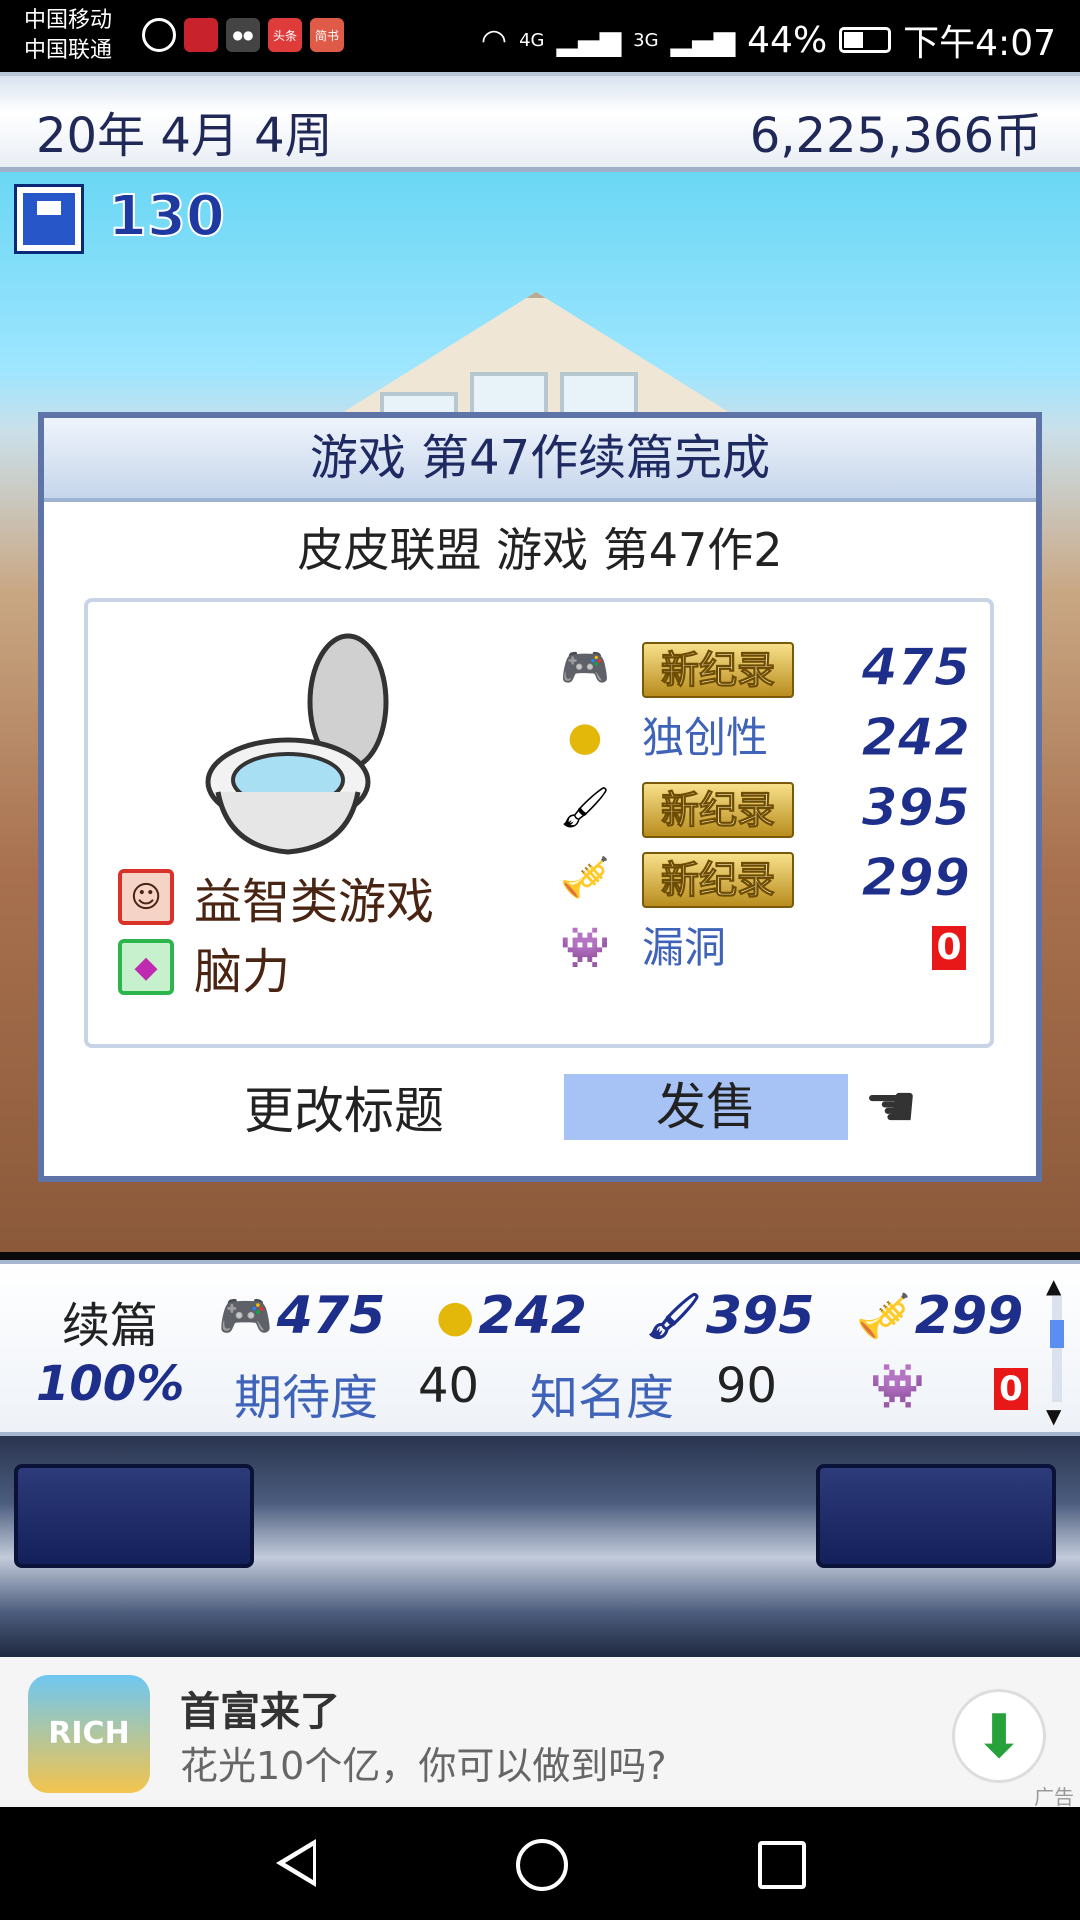 The height and width of the screenshot is (1920, 1080). I want to click on wechat-icon: ●●, so click(243, 35).